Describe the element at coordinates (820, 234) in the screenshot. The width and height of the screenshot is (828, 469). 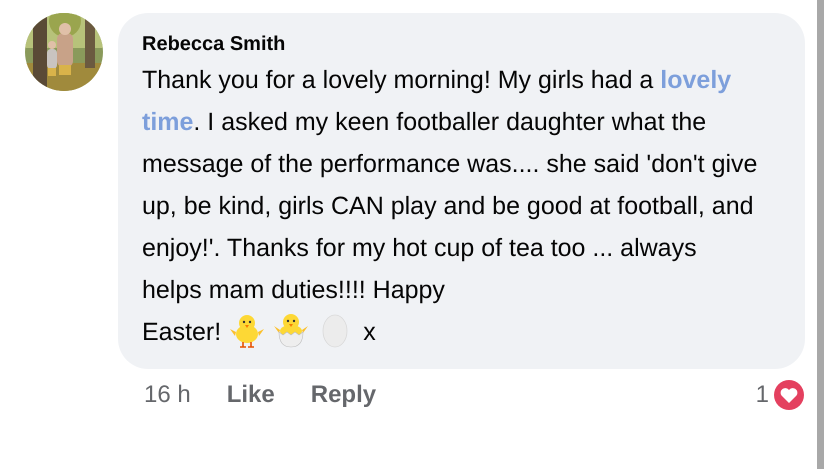
I see `scrollbar` at that location.